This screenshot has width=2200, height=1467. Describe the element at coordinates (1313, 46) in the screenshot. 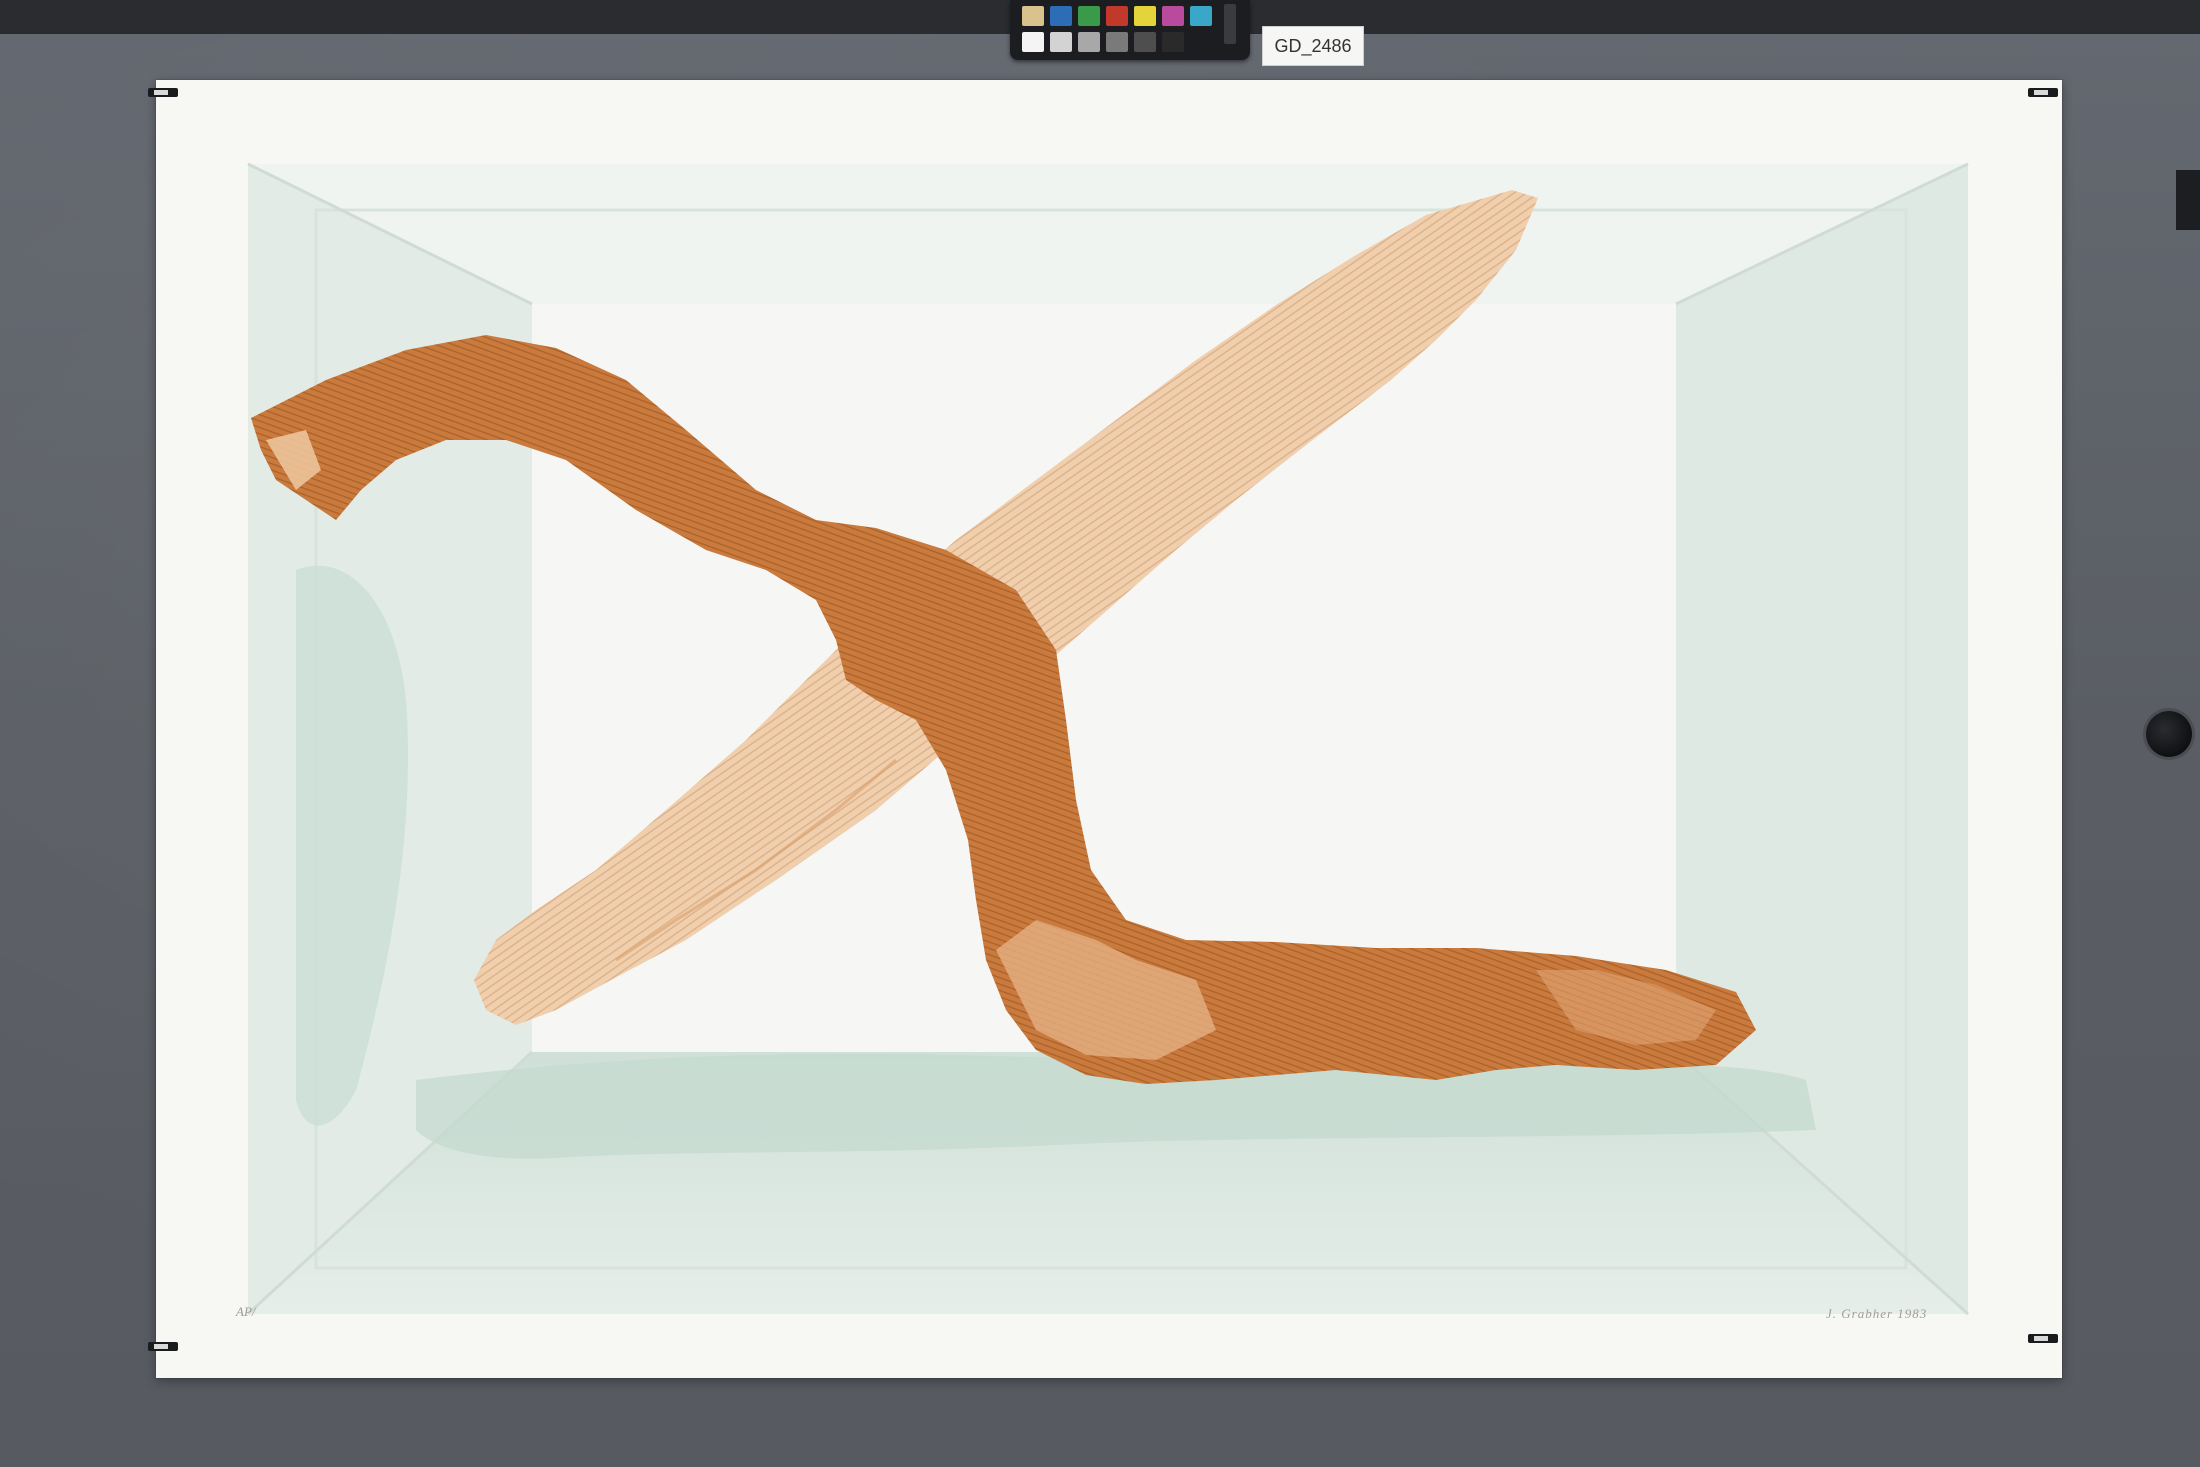

I see `scan-id-label: GD_2486` at that location.